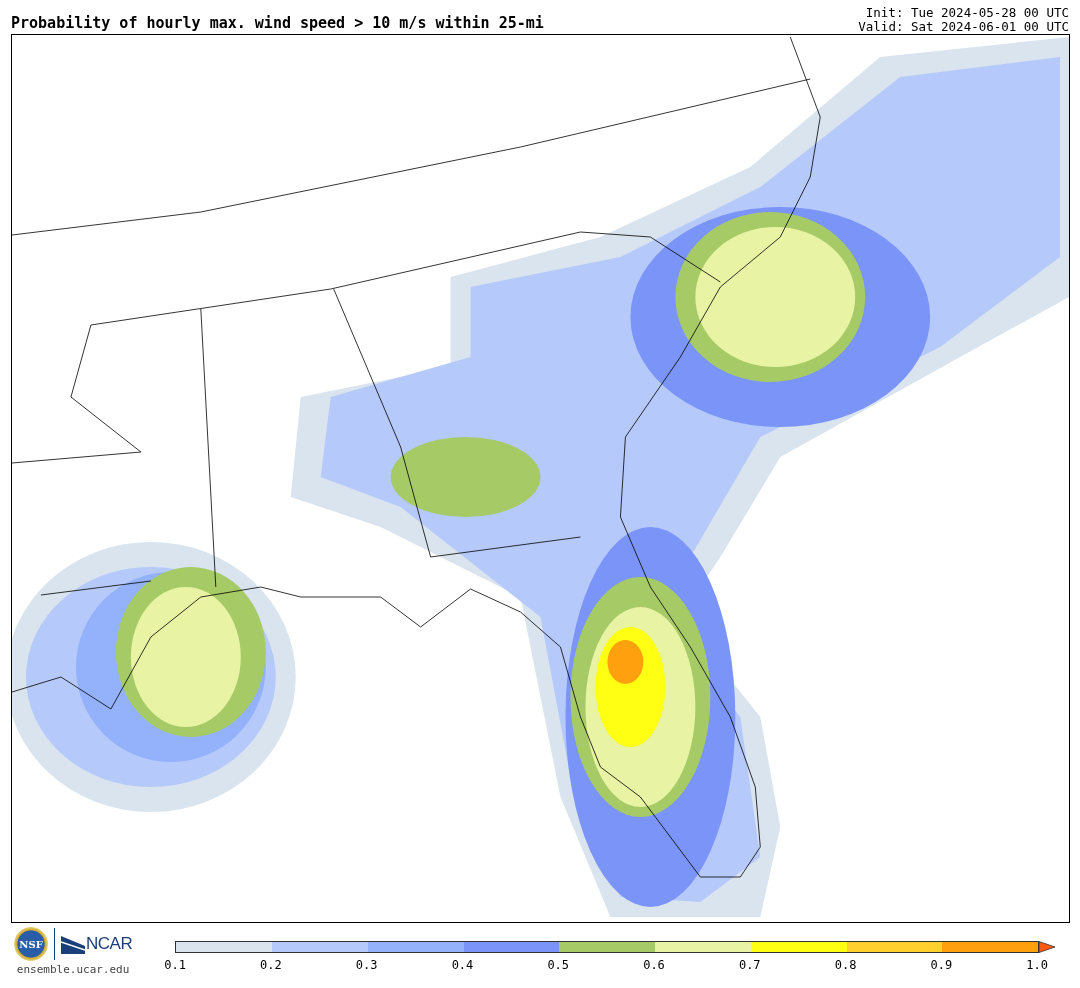  What do you see at coordinates (271, 965) in the screenshot?
I see `tick-label: 0.2` at bounding box center [271, 965].